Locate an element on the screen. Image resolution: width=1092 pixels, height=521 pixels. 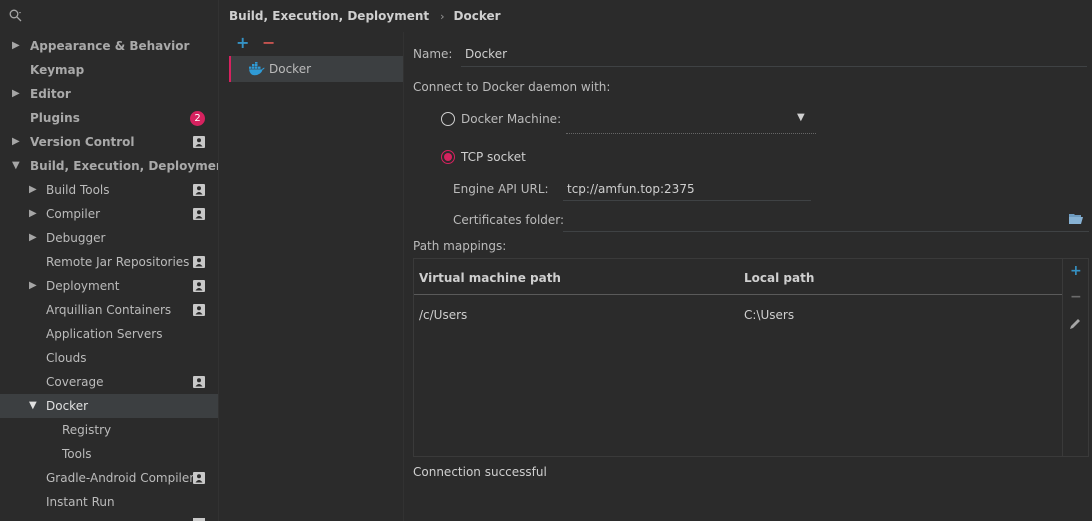
sidebar-item-docker: ▼ Docker is located at coordinates (109, 406).